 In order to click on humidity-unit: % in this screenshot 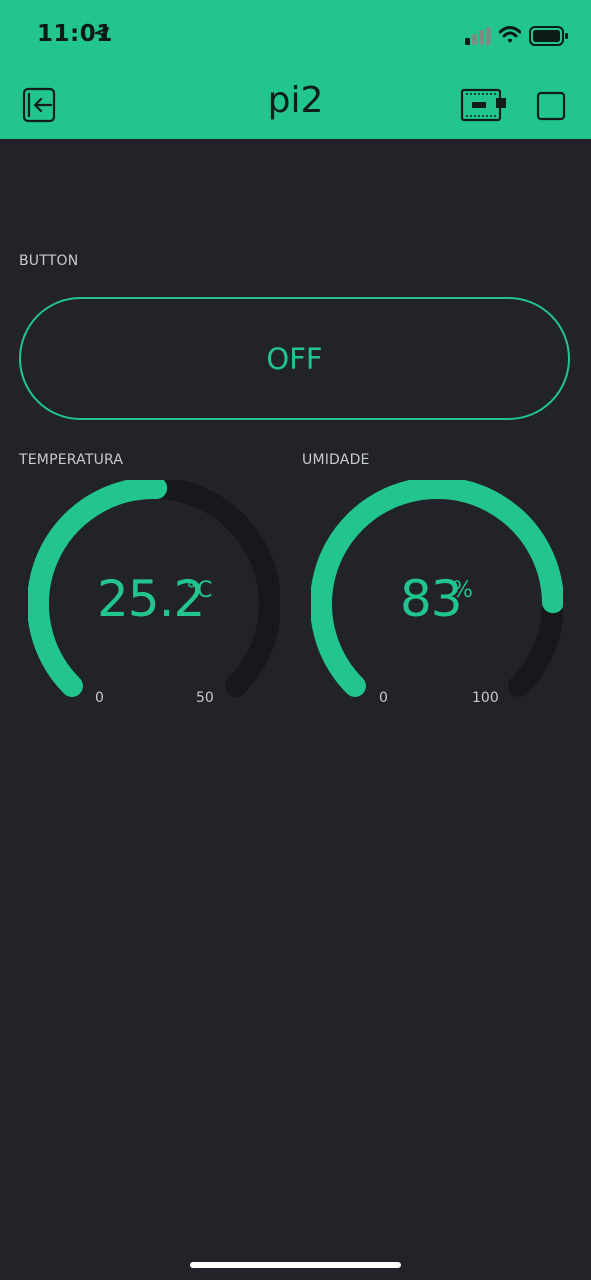, I will do `click(462, 590)`.